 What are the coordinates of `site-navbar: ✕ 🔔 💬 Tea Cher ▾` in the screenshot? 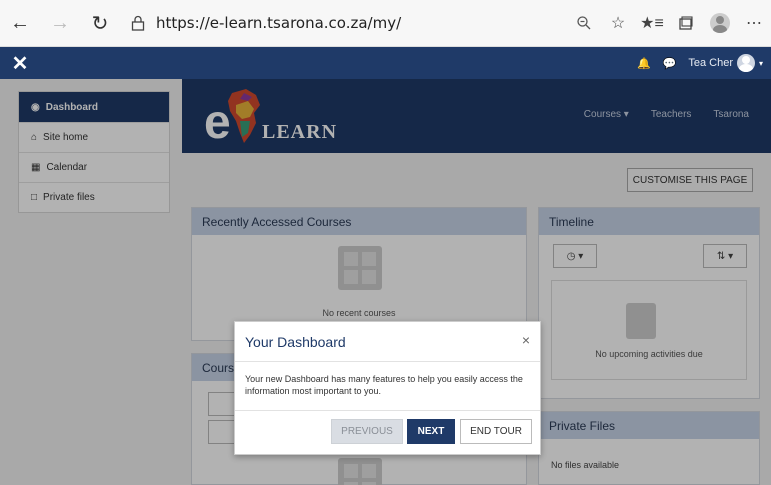 It's located at (385, 63).